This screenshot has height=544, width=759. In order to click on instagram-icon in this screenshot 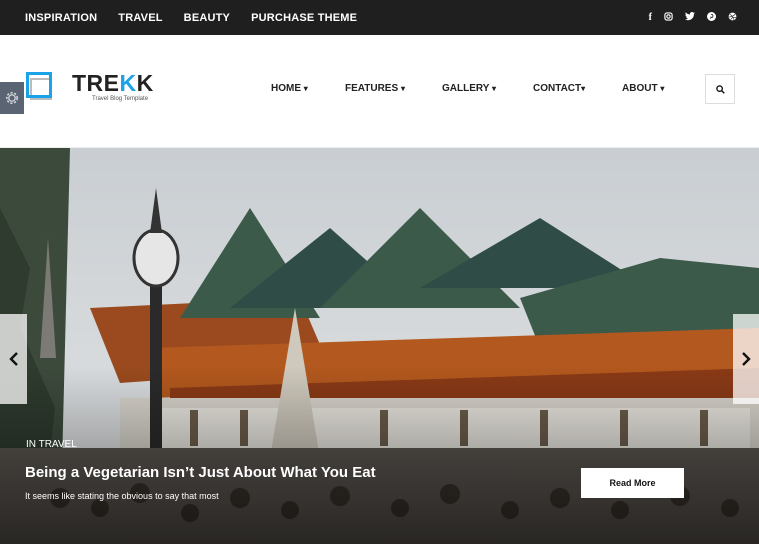, I will do `click(668, 17)`.